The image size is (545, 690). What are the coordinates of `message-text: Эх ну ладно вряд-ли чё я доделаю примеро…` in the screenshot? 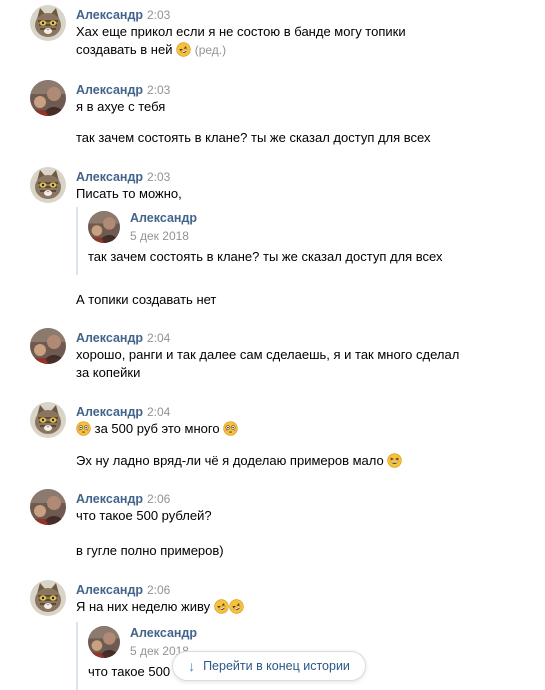 It's located at (239, 461).